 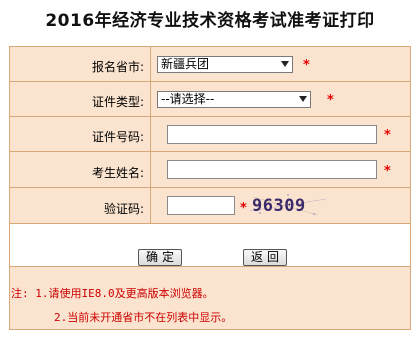 I want to click on cert-number-row: 证件号码: *, so click(x=210, y=134).